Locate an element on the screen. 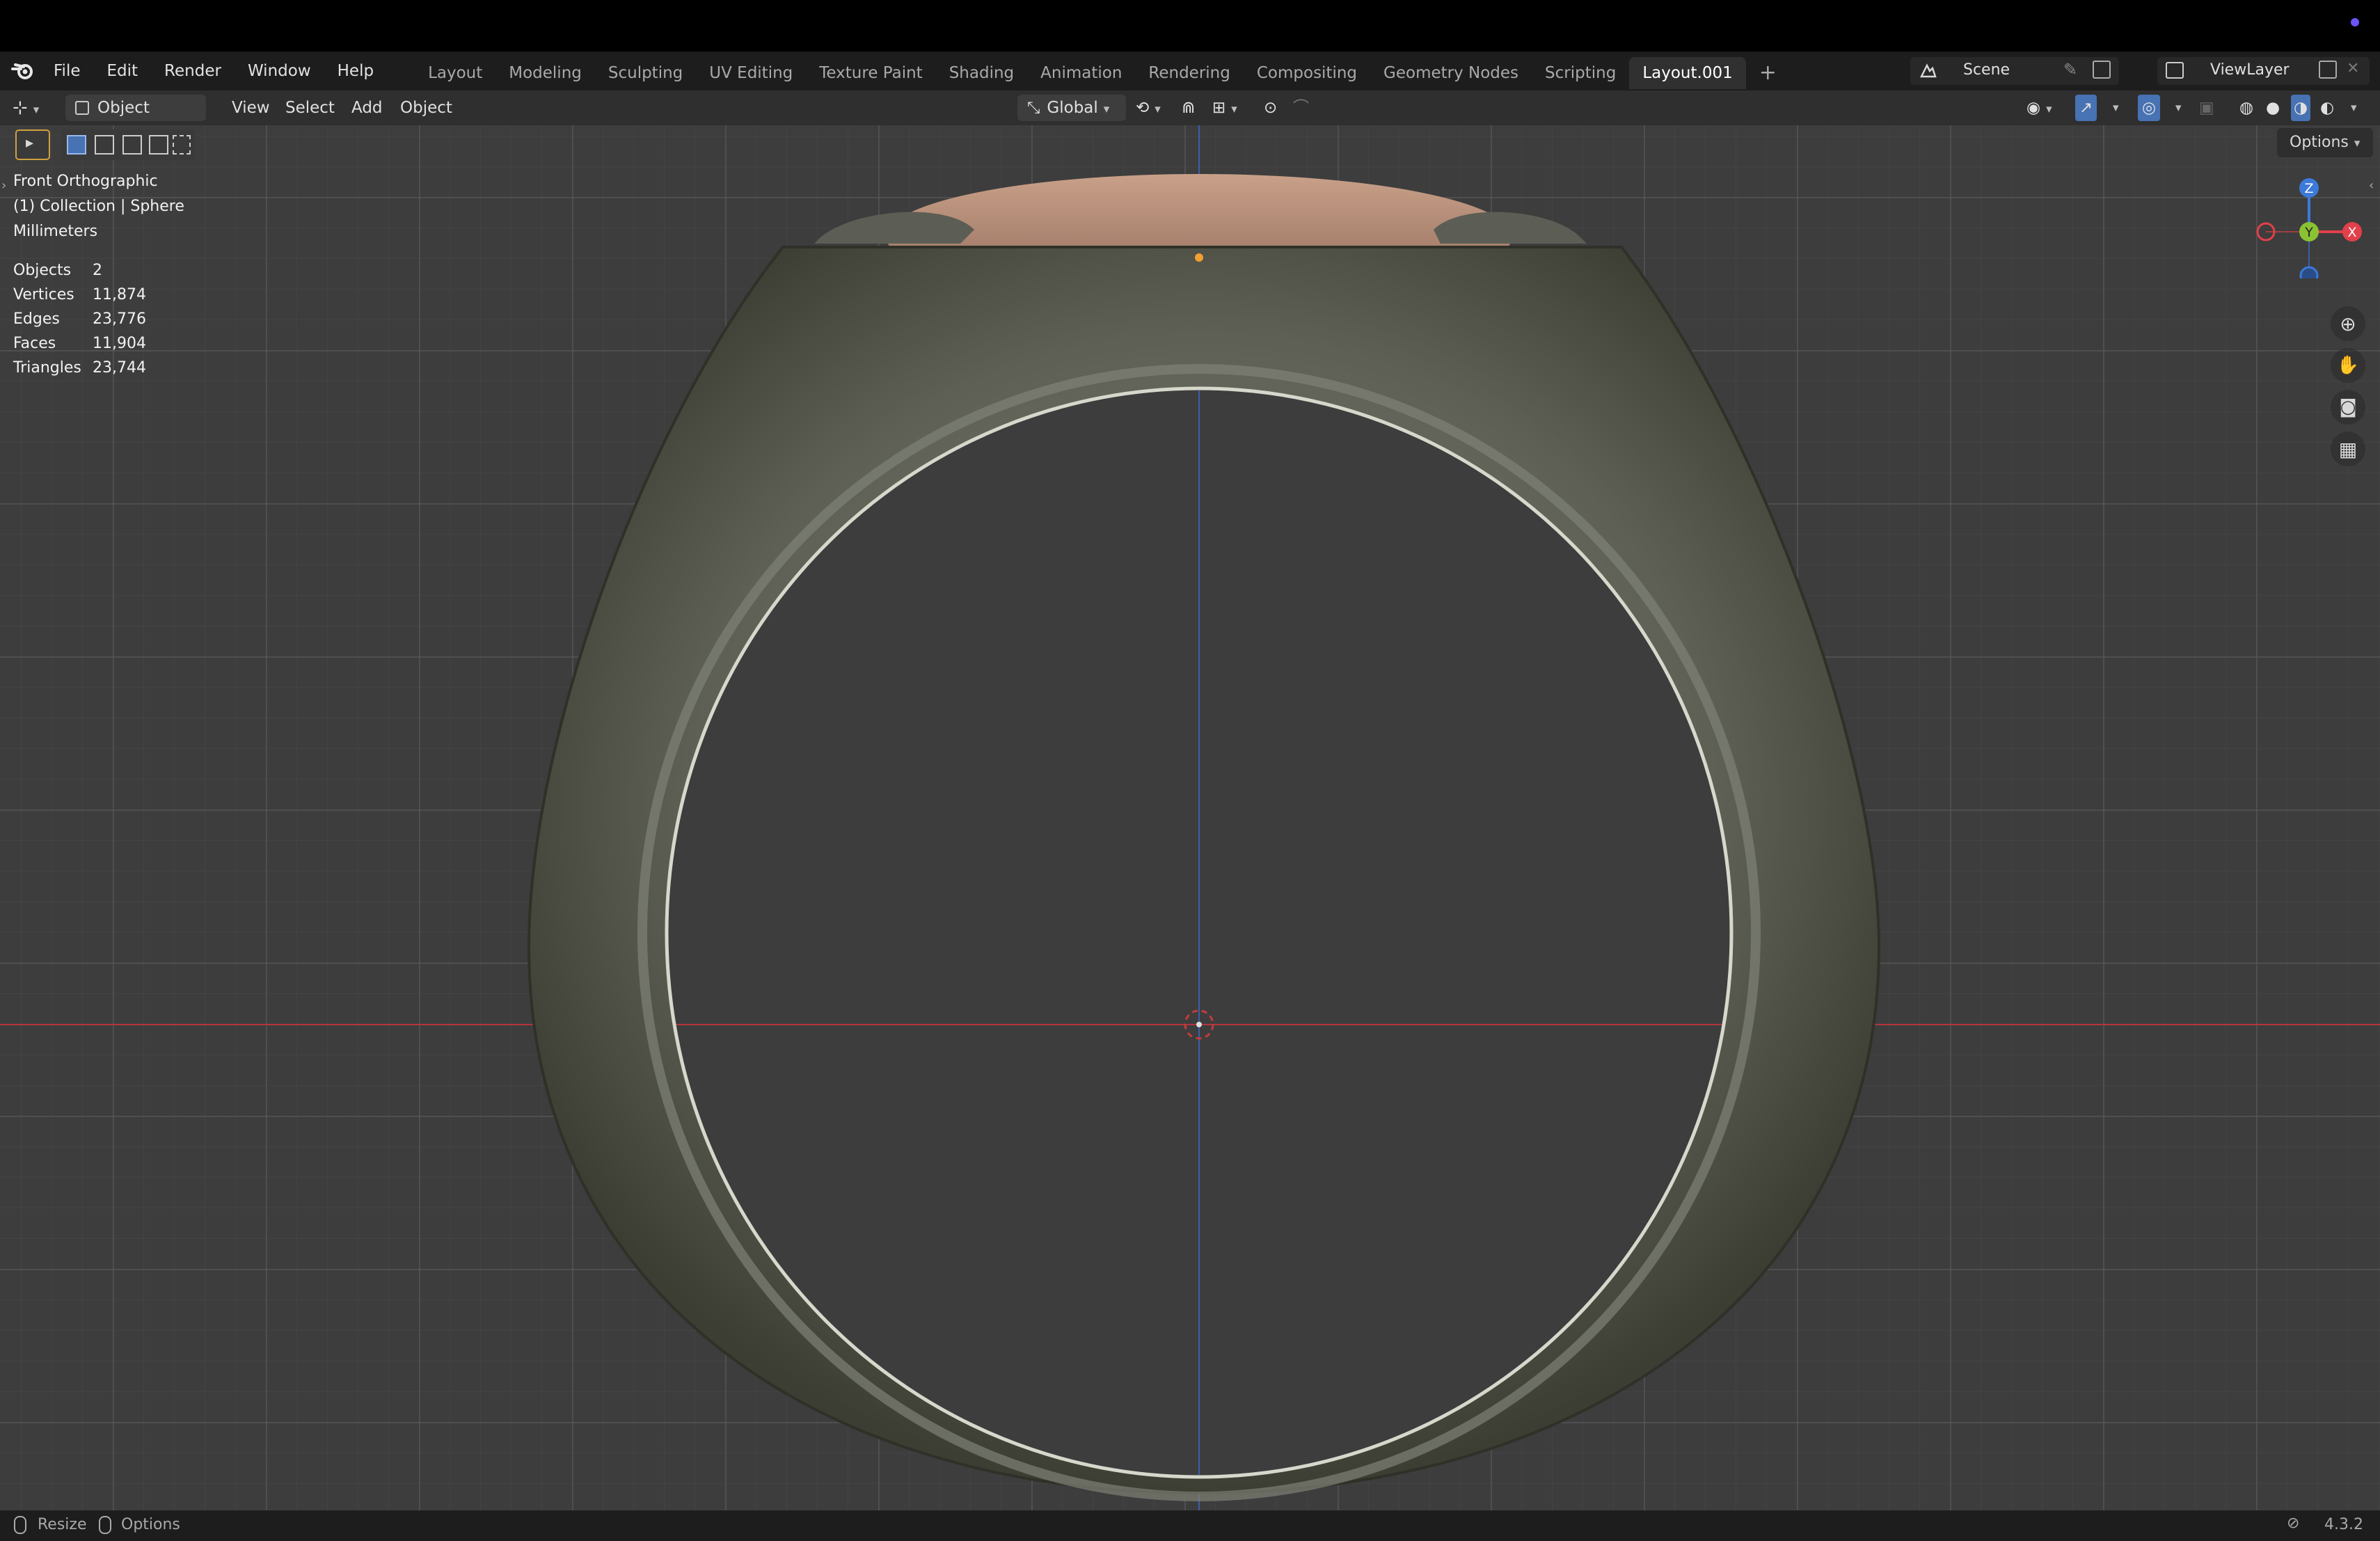  pivot-dropdown: ⟲ ▾ is located at coordinates (1148, 108).